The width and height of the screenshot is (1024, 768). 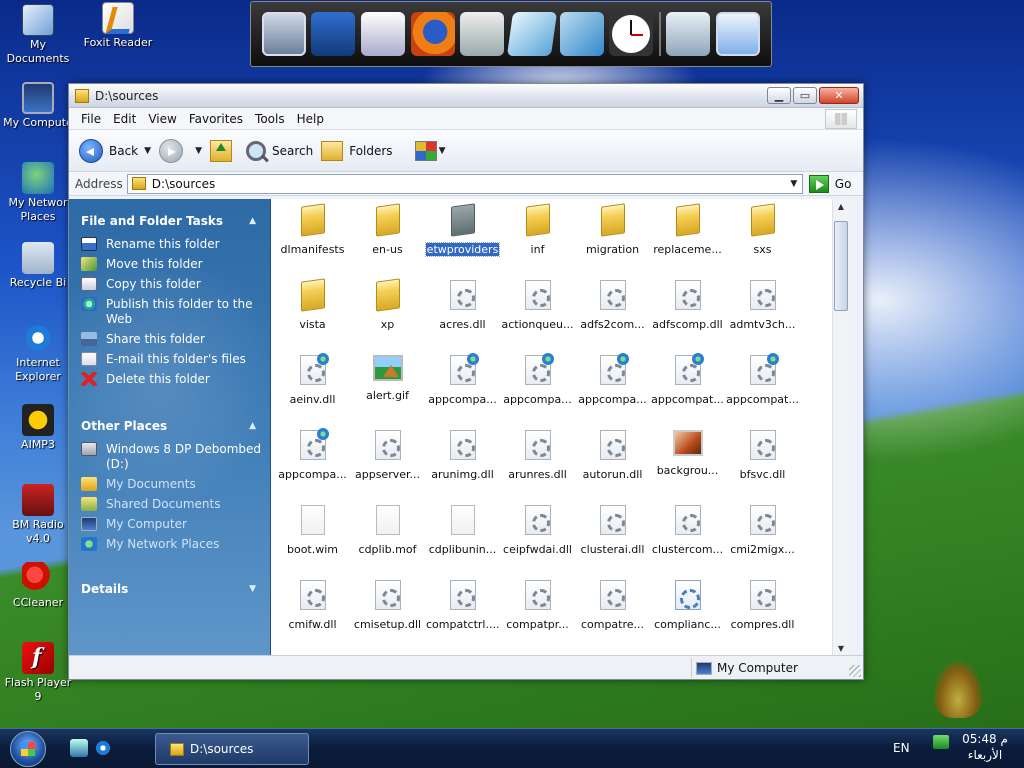 I want to click on task-share-folder: Share this folder, so click(x=175, y=339).